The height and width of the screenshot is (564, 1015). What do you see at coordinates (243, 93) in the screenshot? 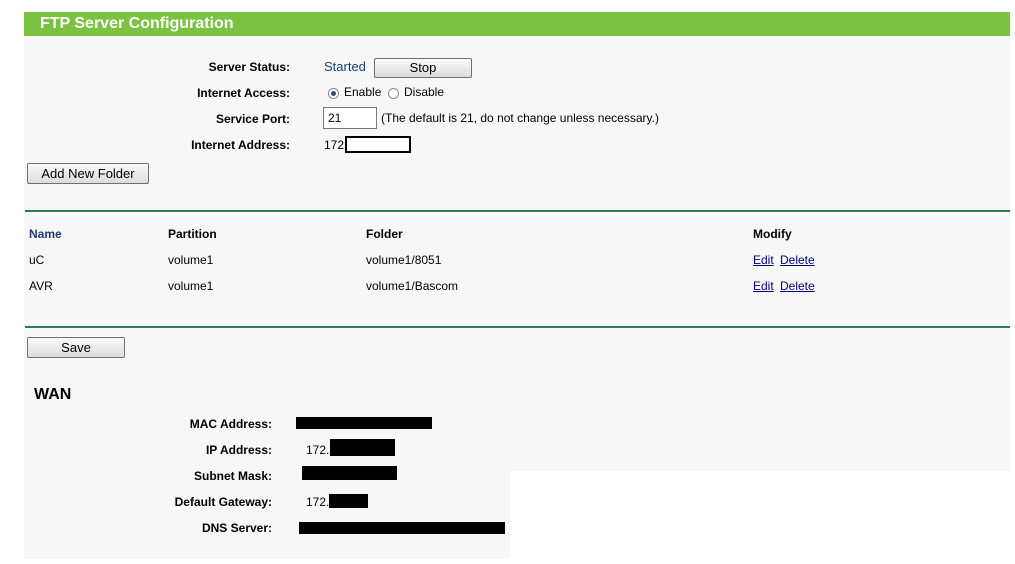
I see `internet-access-label: Internet Access:` at bounding box center [243, 93].